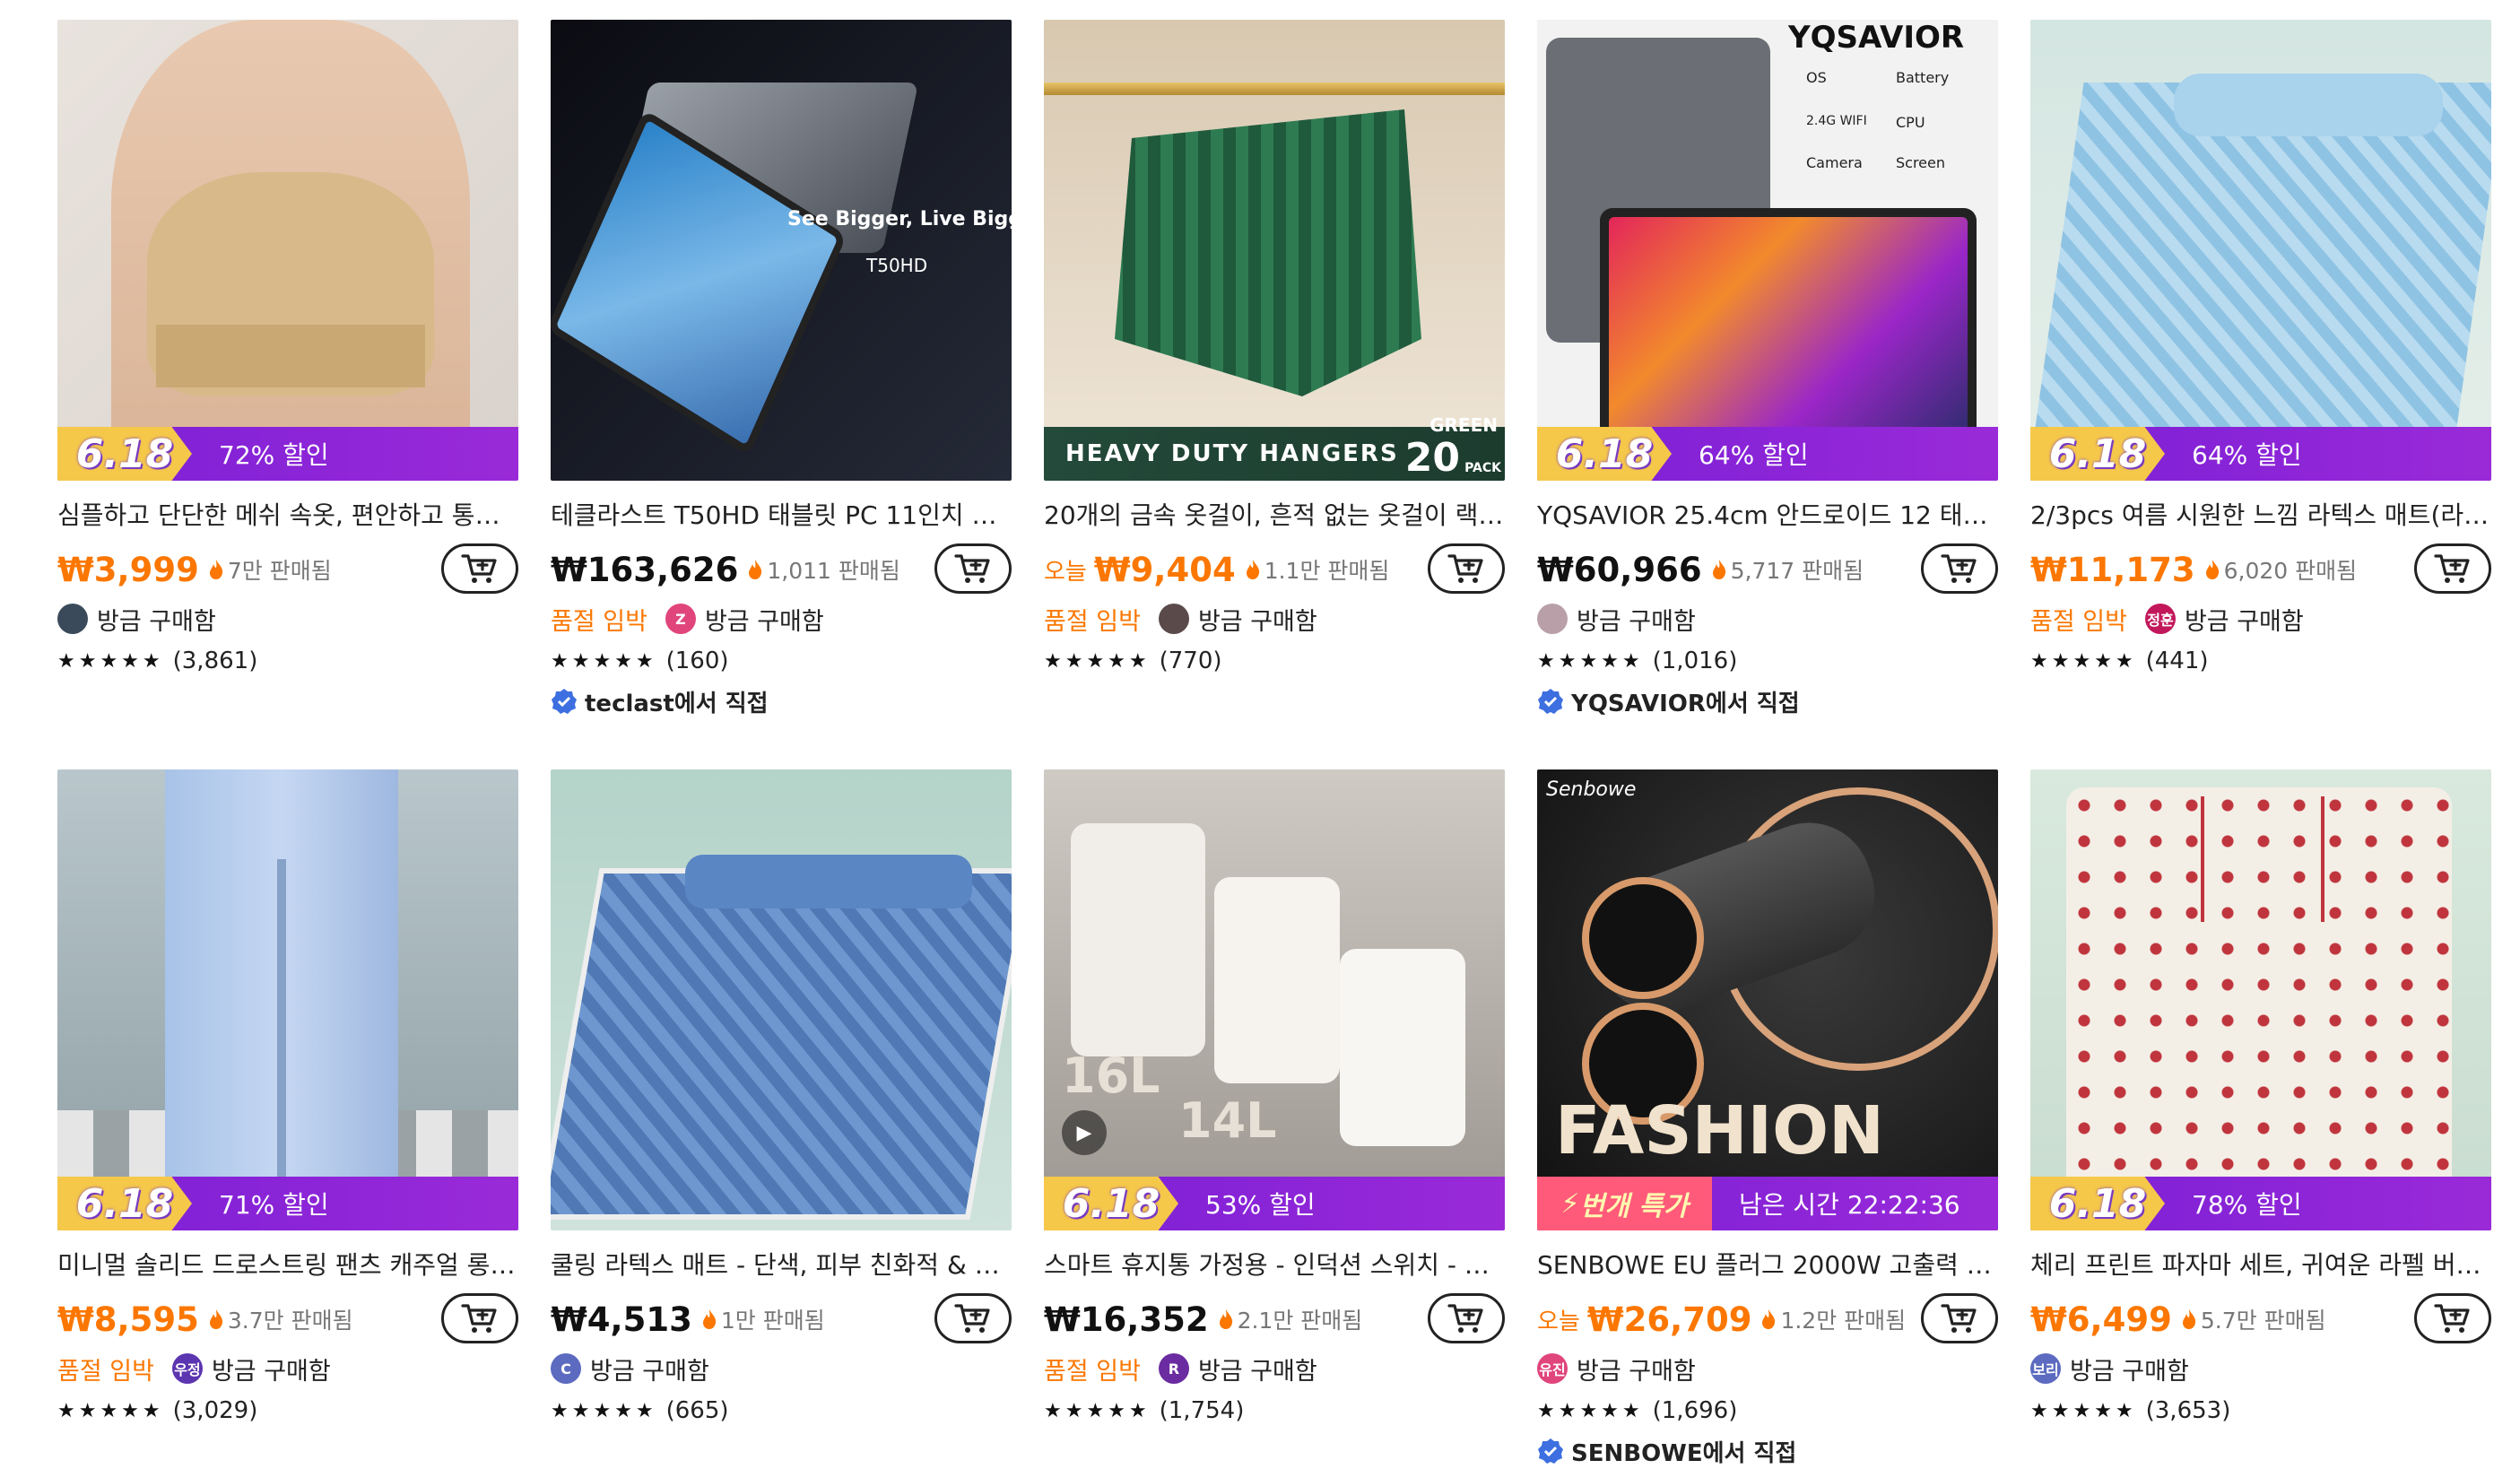 This screenshot has height=1469, width=2520. I want to click on rating-row: ★★★★★ (1,016), so click(1767, 661).